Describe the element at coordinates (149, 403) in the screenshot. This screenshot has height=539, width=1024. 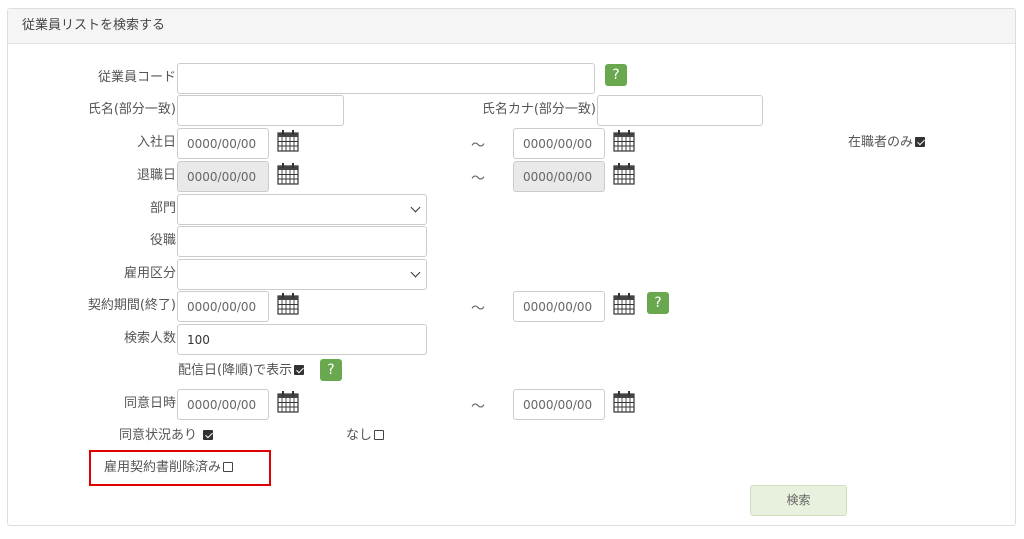
I see `consent-datetime-label: 同意日時` at that location.